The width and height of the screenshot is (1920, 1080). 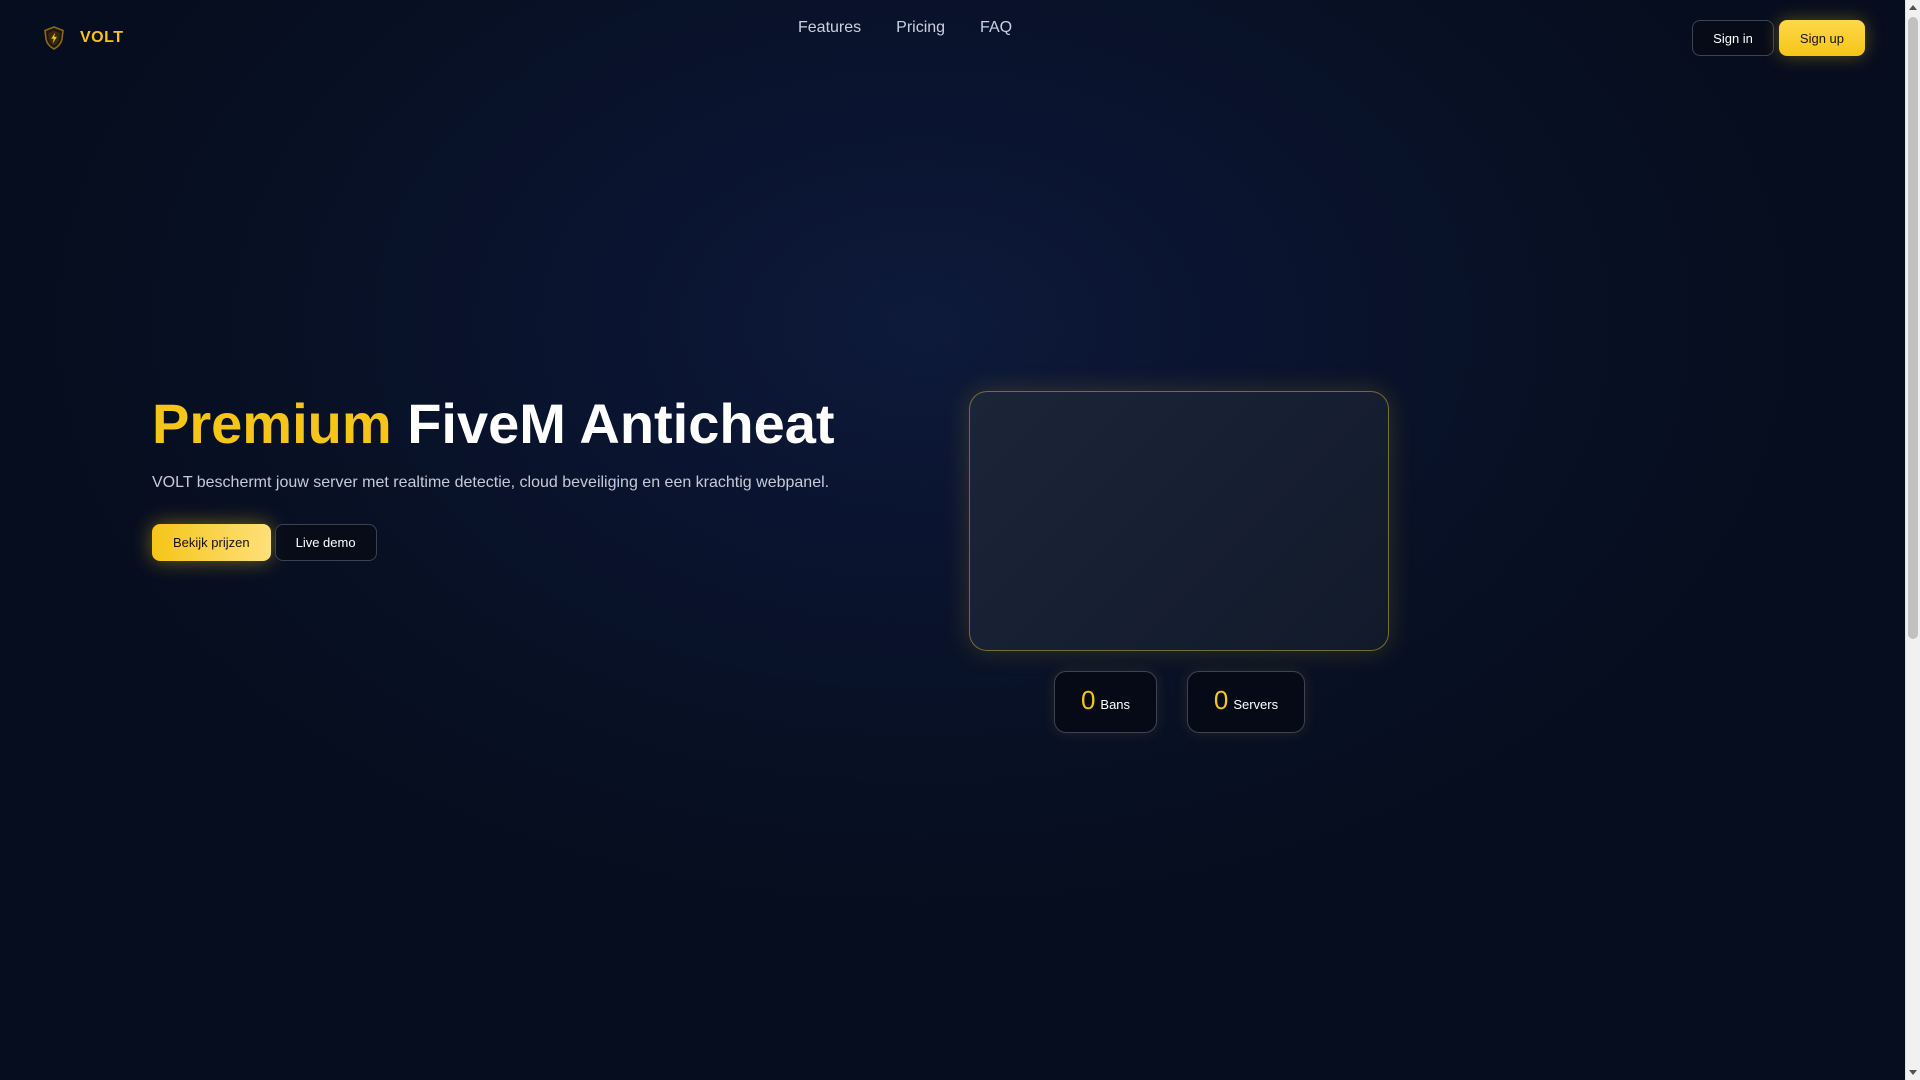 What do you see at coordinates (1733, 38) in the screenshot?
I see `sign-in-button: Sign in` at bounding box center [1733, 38].